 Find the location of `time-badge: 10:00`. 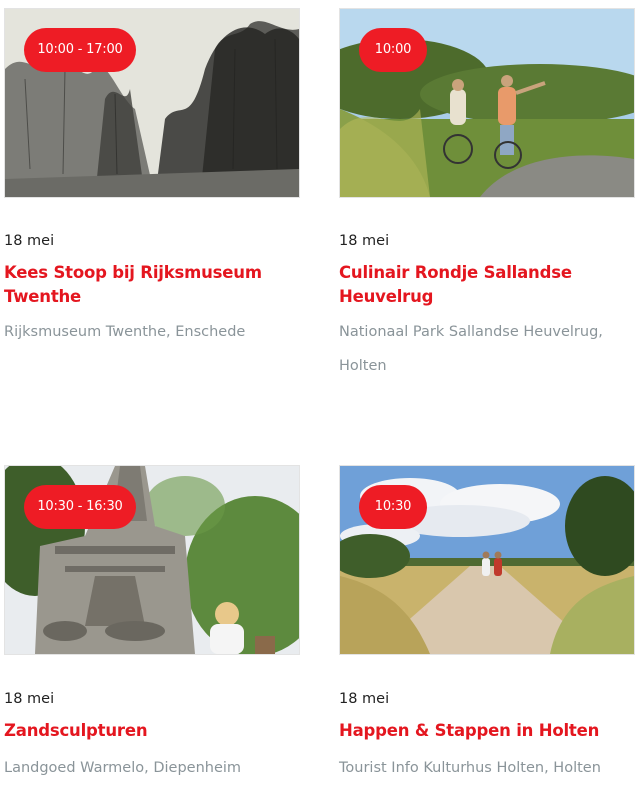

time-badge: 10:00 is located at coordinates (393, 50).